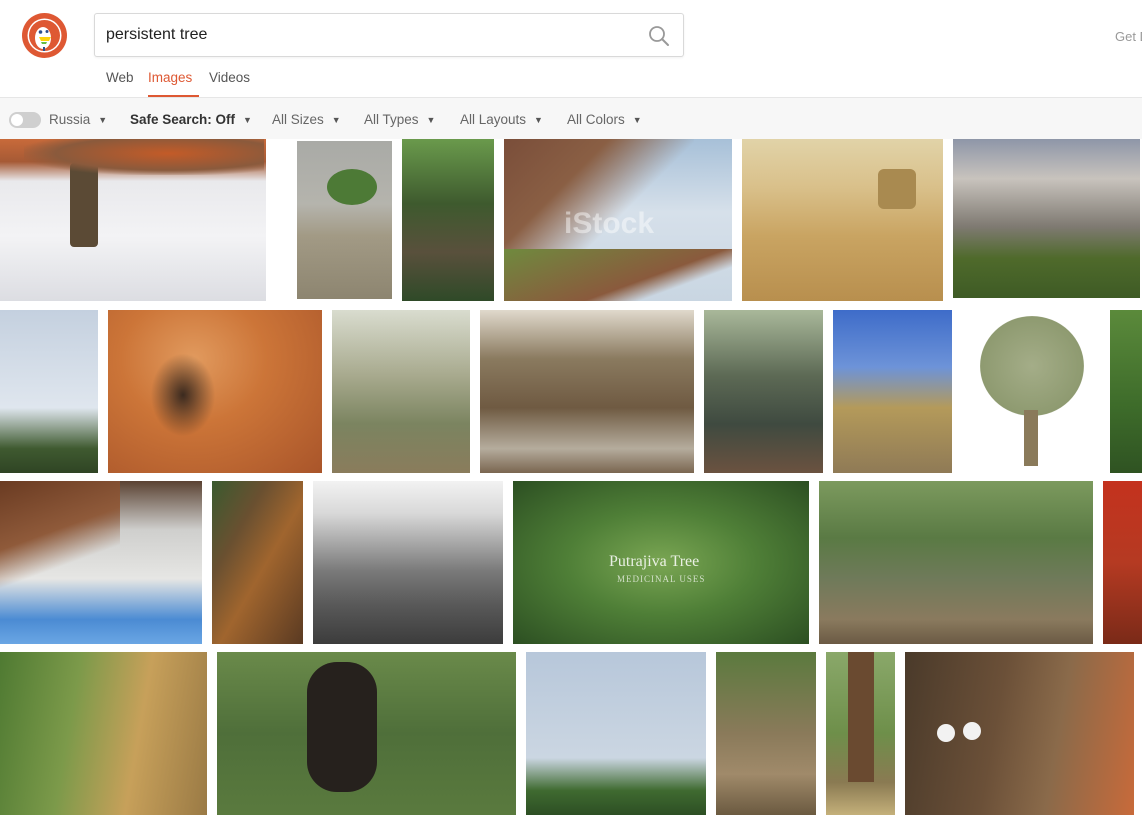 The height and width of the screenshot is (821, 1142). Describe the element at coordinates (842, 220) in the screenshot. I see `image-result-desert-tree` at that location.